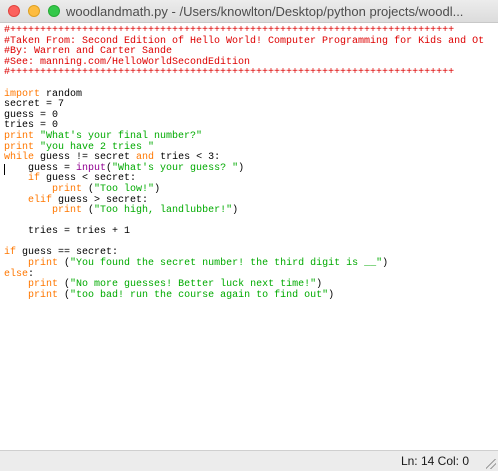 This screenshot has height=471, width=498. What do you see at coordinates (434, 461) in the screenshot?
I see `cursor-position: Ln: 14 Col: 0` at bounding box center [434, 461].